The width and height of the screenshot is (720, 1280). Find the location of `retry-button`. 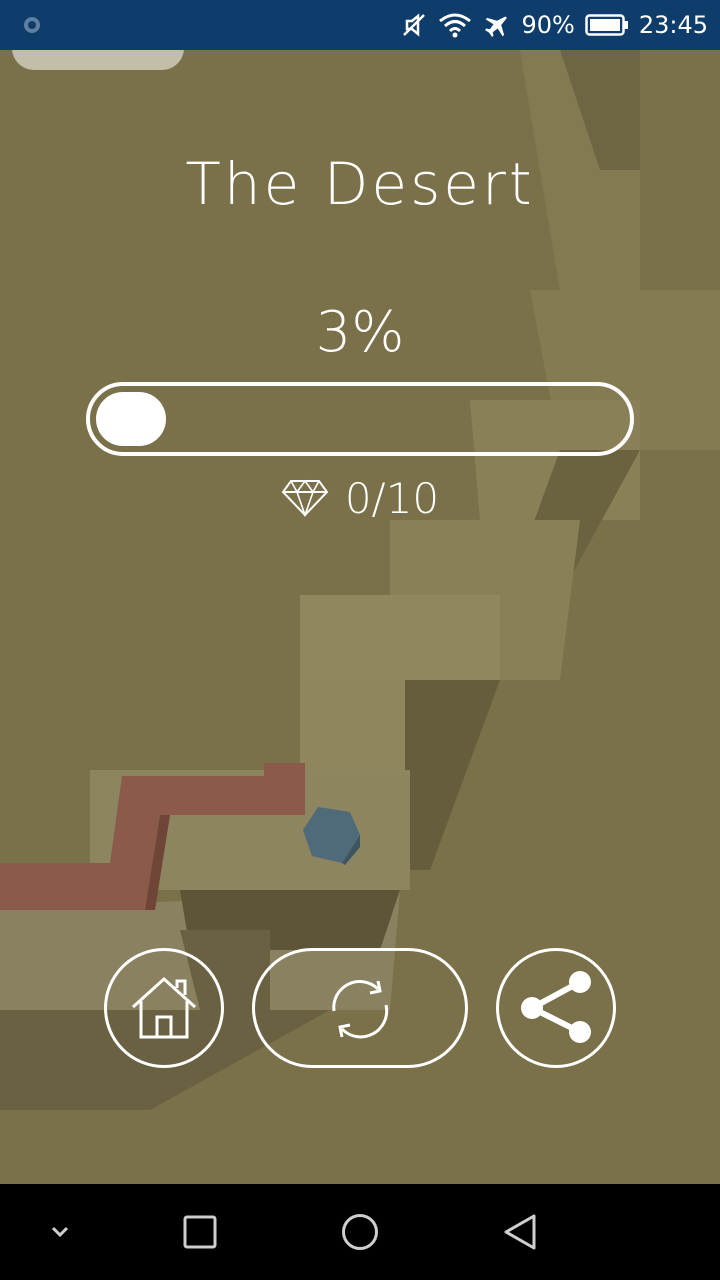

retry-button is located at coordinates (360, 1008).